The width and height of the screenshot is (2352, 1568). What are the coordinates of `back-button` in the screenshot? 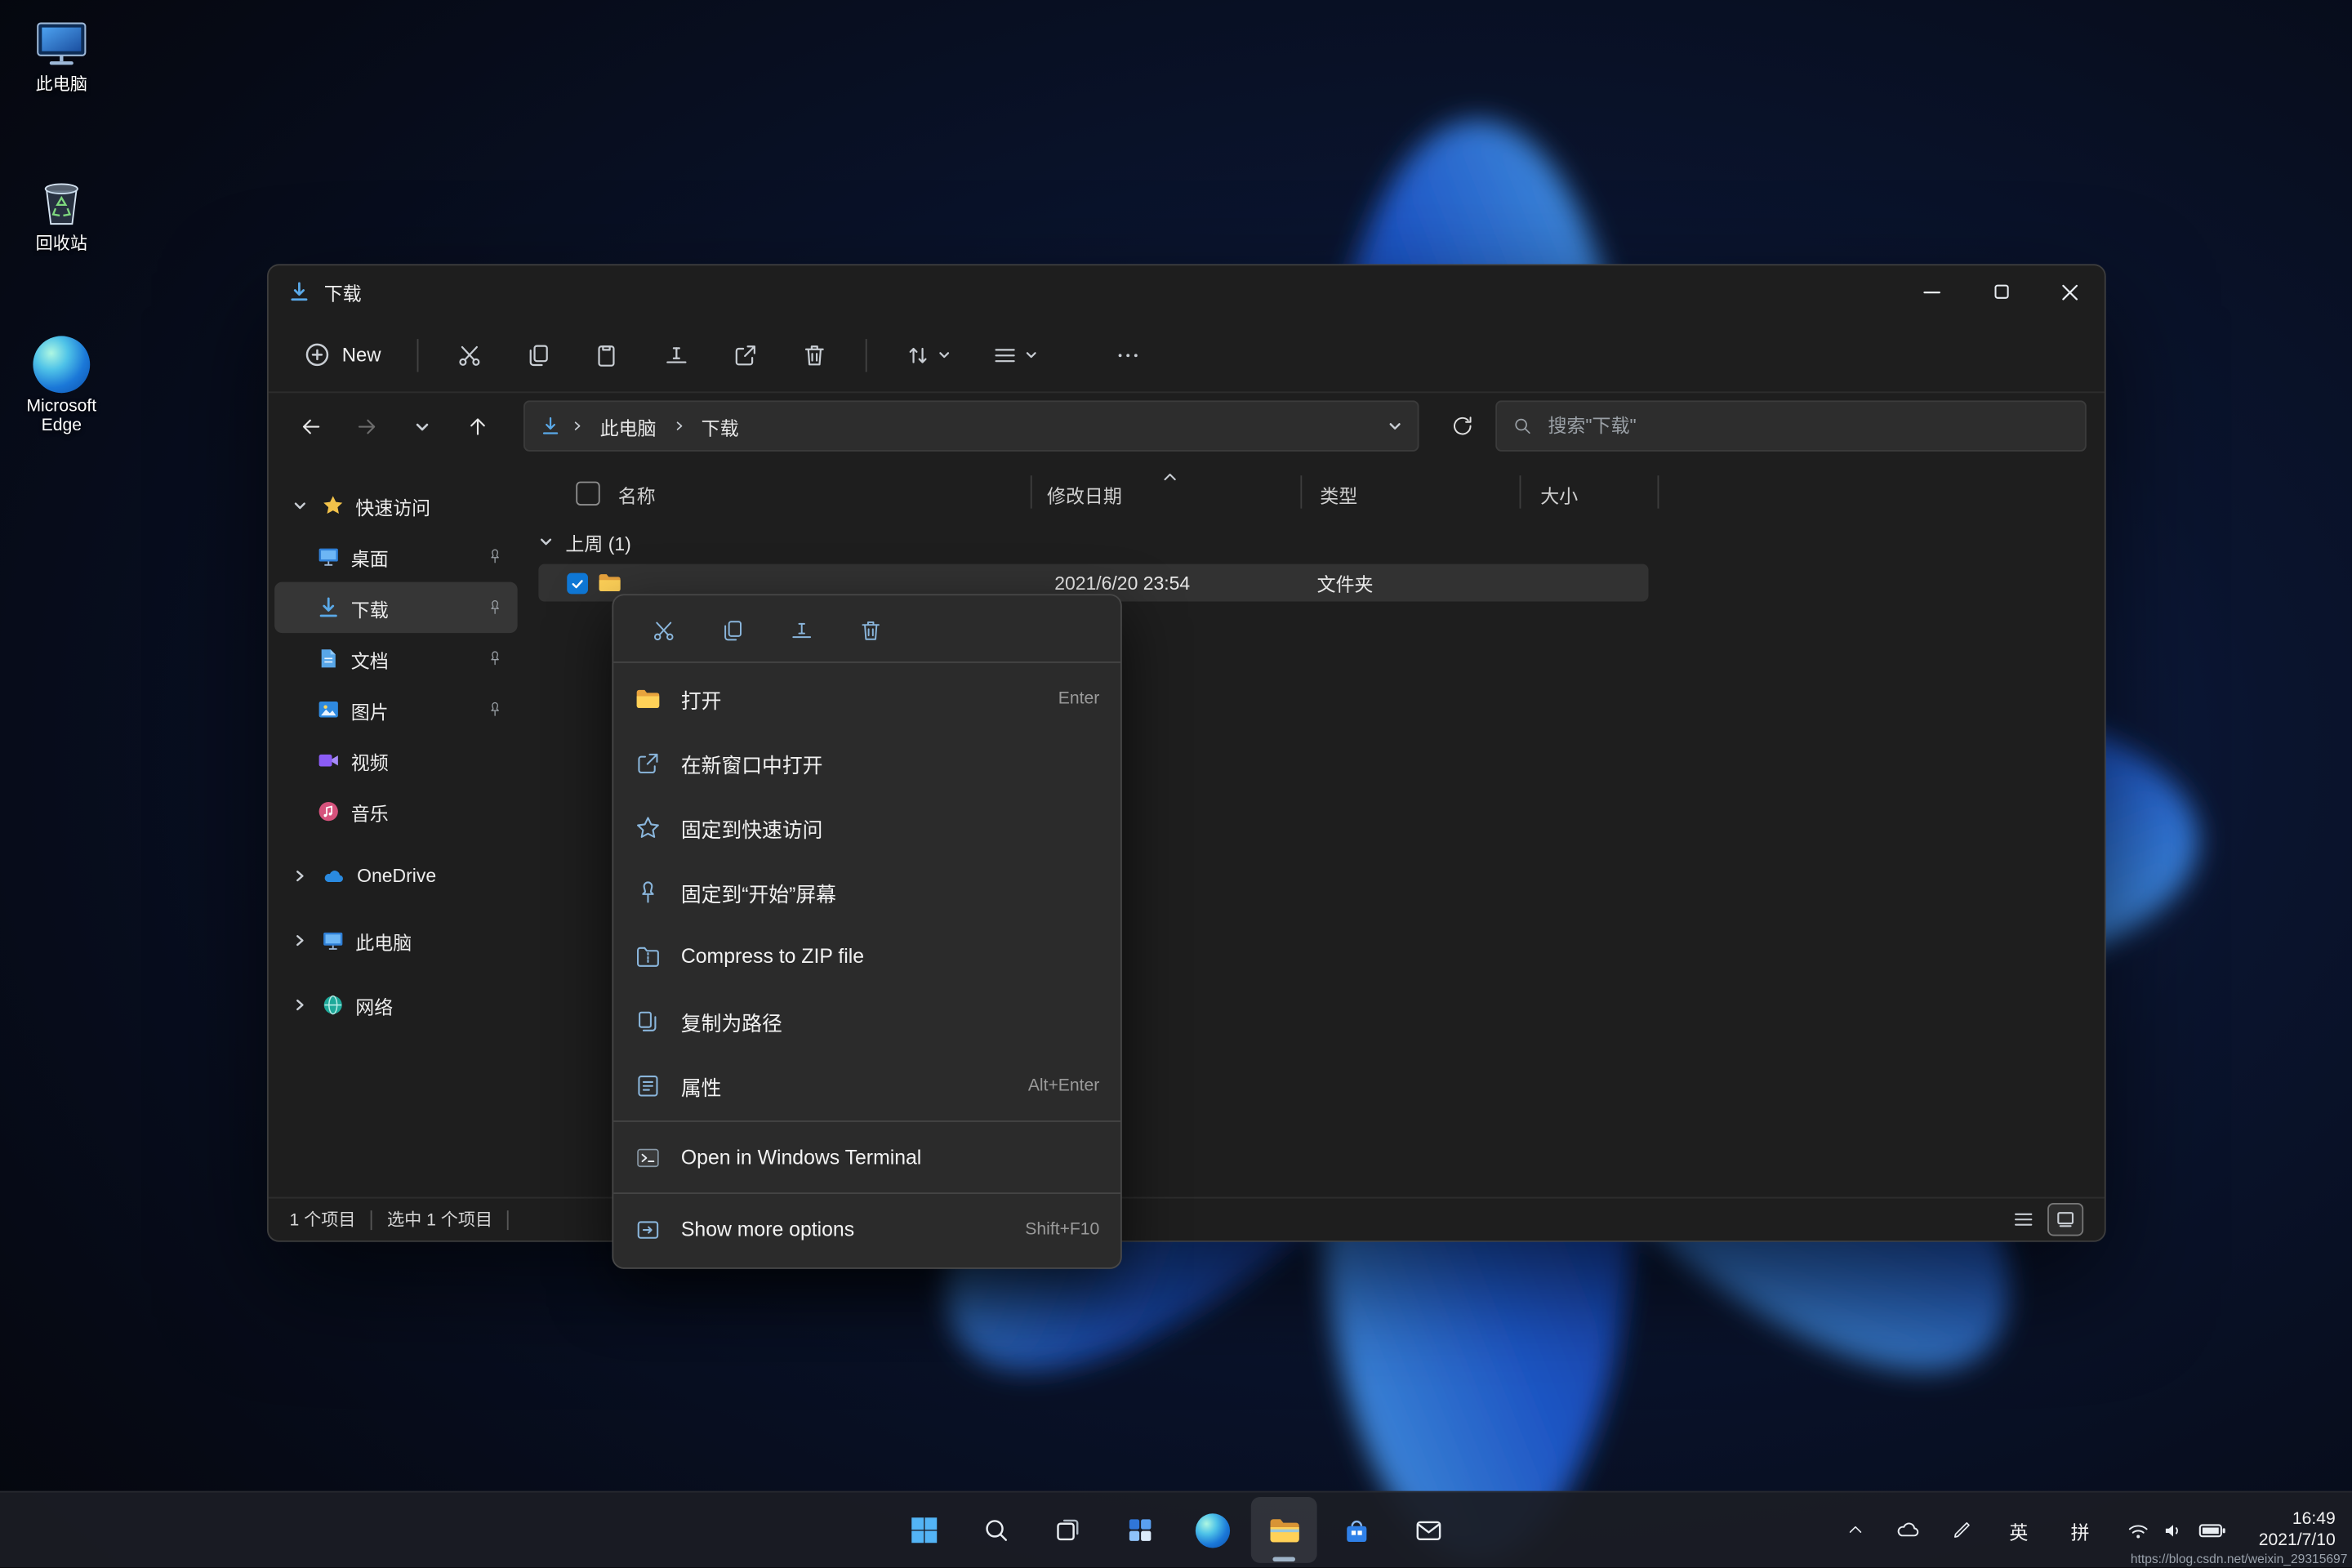 It's located at (311, 426).